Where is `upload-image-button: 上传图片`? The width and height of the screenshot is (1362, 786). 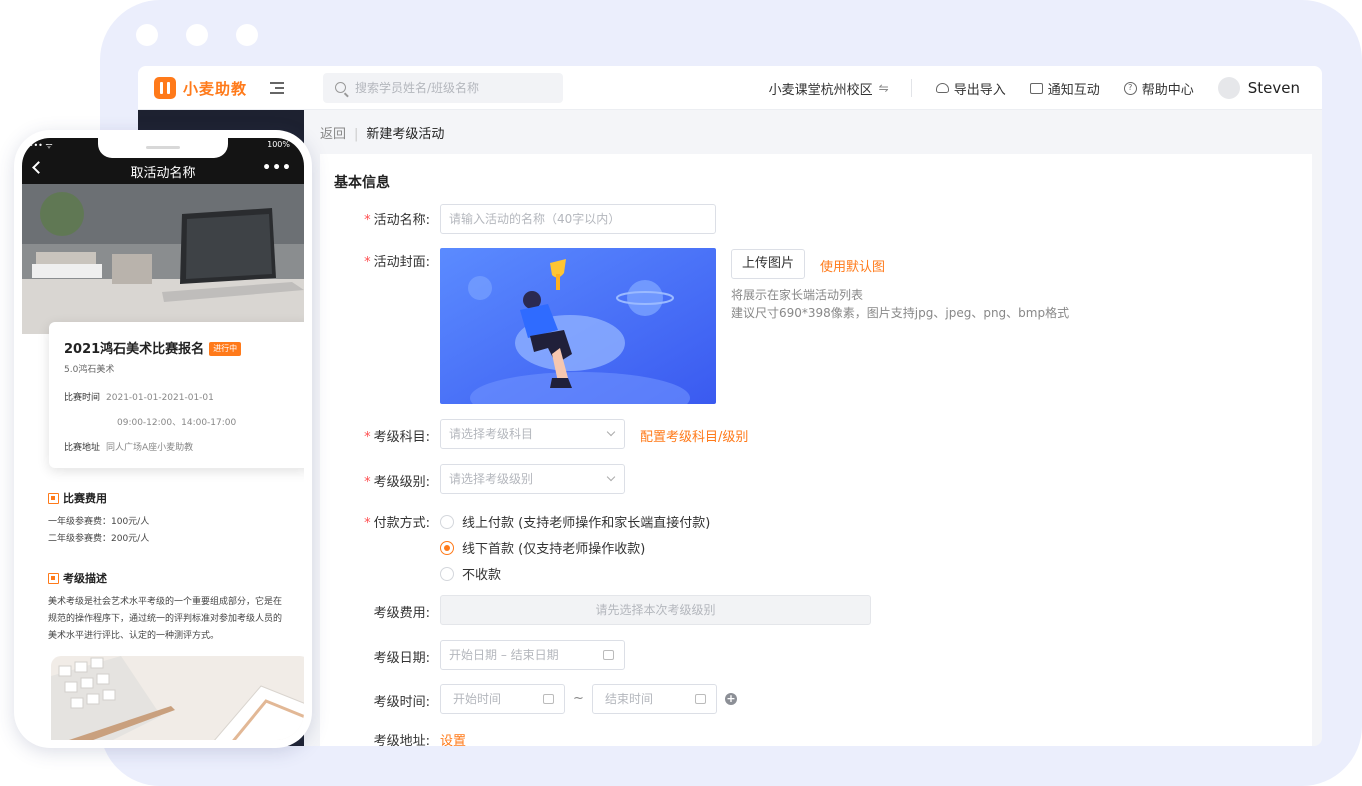 upload-image-button: 上传图片 is located at coordinates (768, 264).